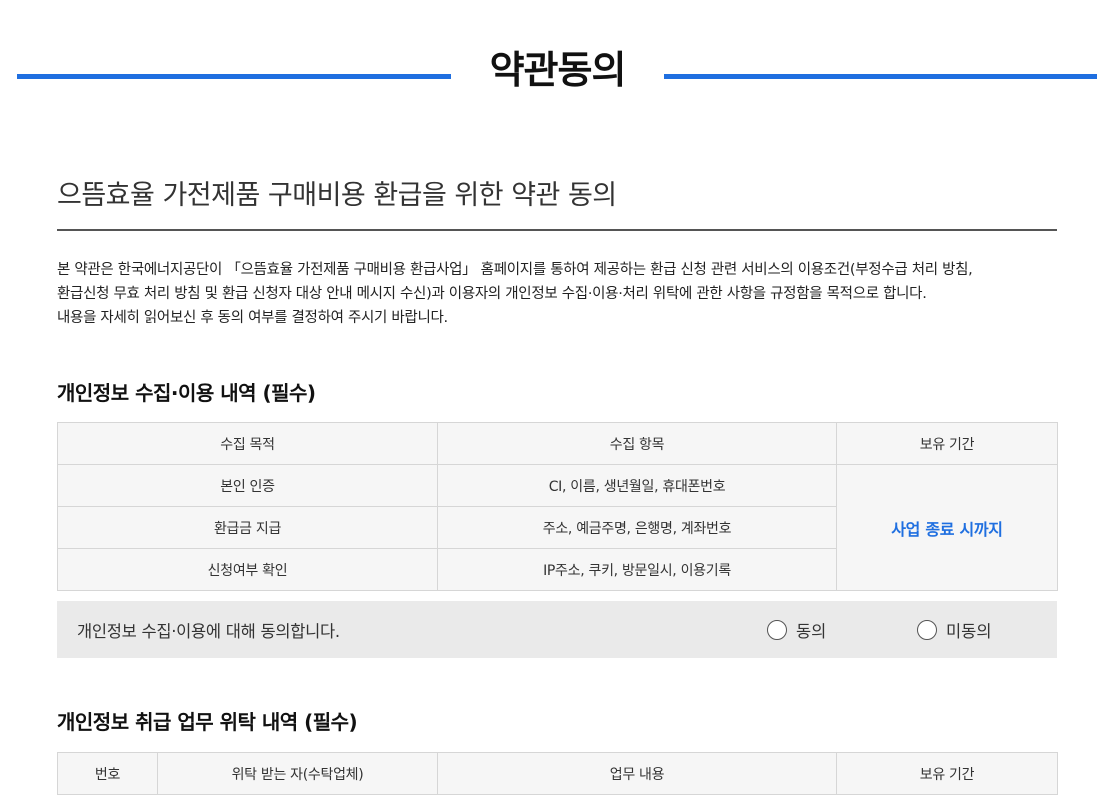  Describe the element at coordinates (107, 773) in the screenshot. I see `column-header: 번호` at that location.